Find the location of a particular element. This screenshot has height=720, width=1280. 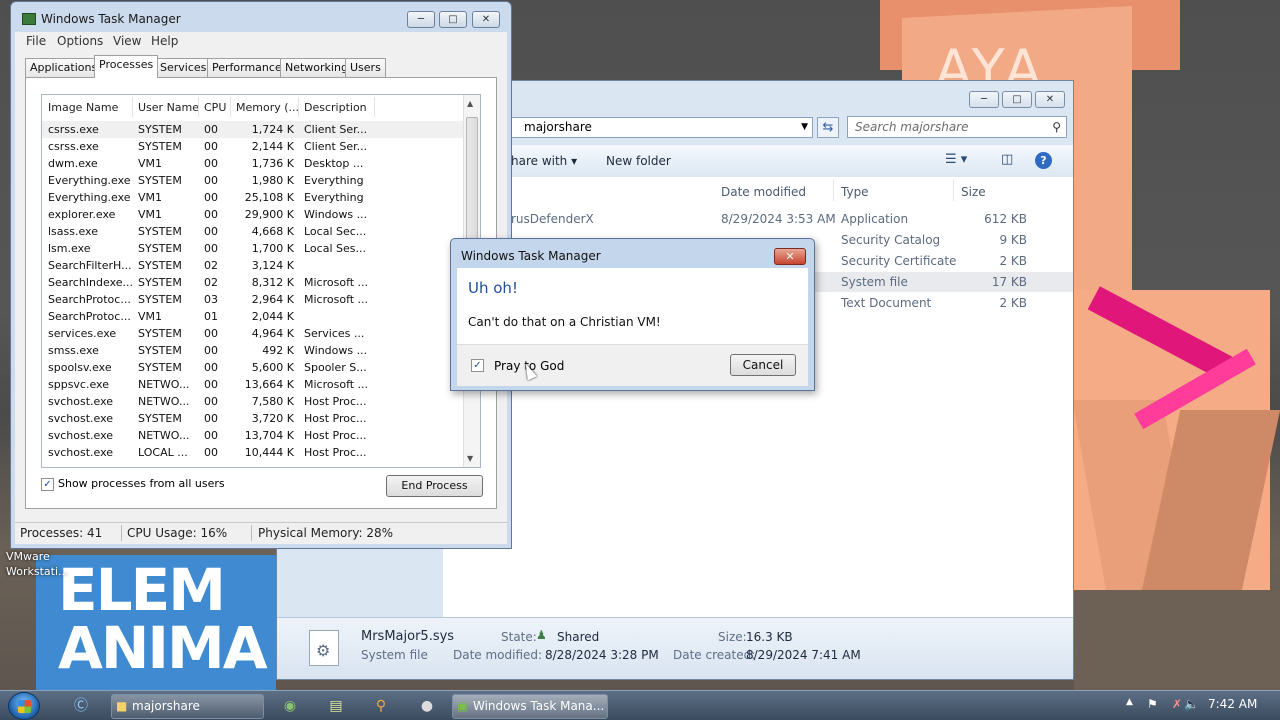

search-input: Search majorshare ⚲ is located at coordinates (957, 127).